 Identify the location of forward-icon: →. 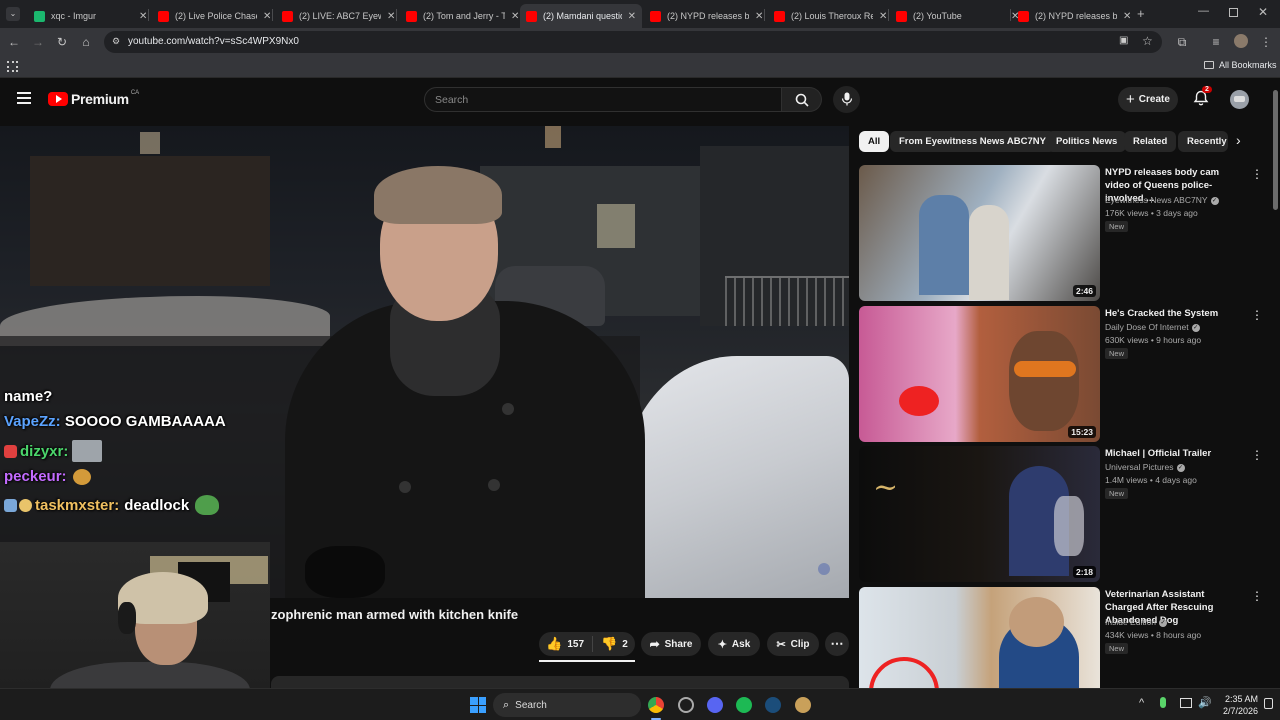
(38, 42).